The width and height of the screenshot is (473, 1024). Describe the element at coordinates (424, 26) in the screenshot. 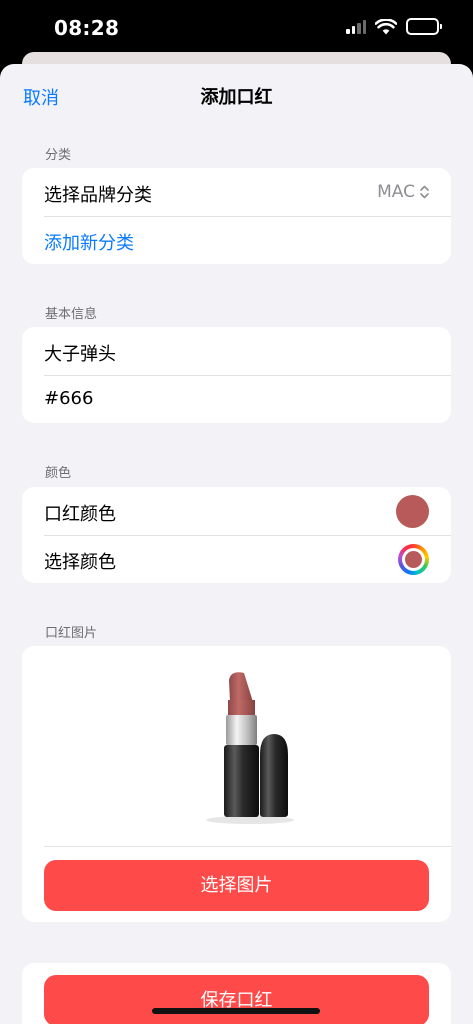

I see `battery-icon` at that location.